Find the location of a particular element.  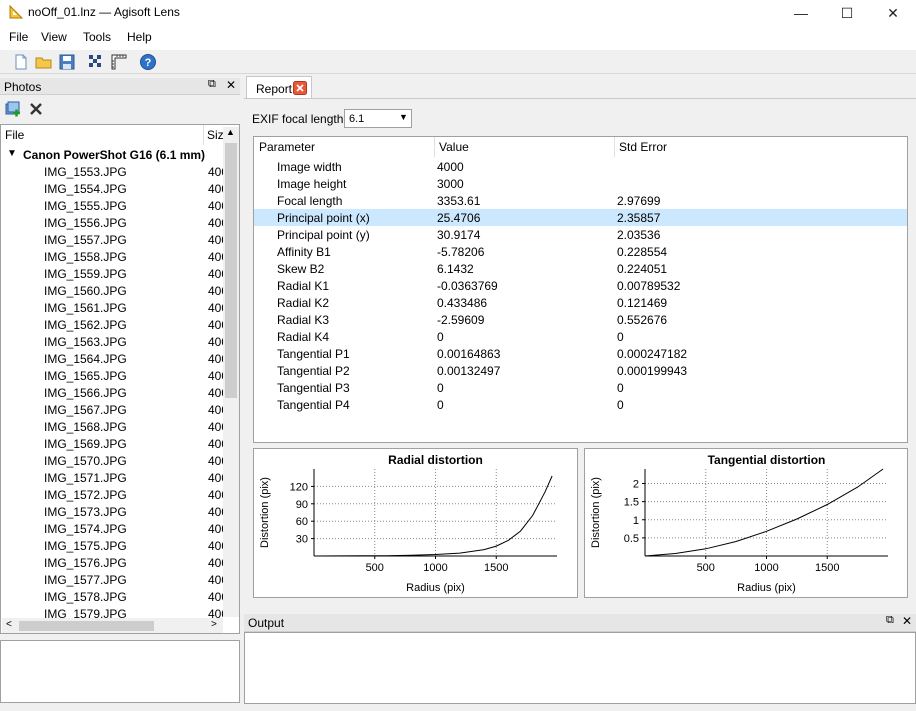

photo-preview-area is located at coordinates (120, 671).